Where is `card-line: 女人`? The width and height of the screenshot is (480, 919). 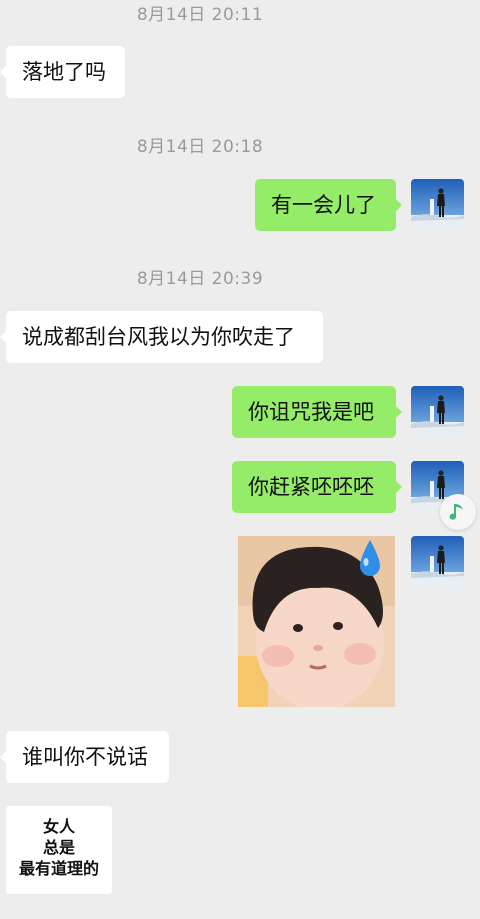
card-line: 女人 is located at coordinates (58, 826).